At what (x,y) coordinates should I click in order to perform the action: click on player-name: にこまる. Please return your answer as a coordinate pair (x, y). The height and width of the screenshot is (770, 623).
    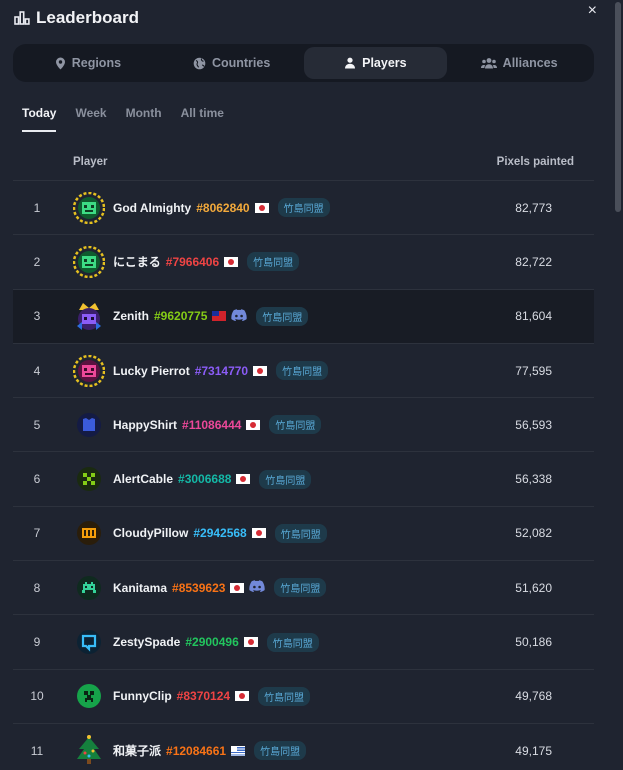
    Looking at the image, I should click on (137, 261).